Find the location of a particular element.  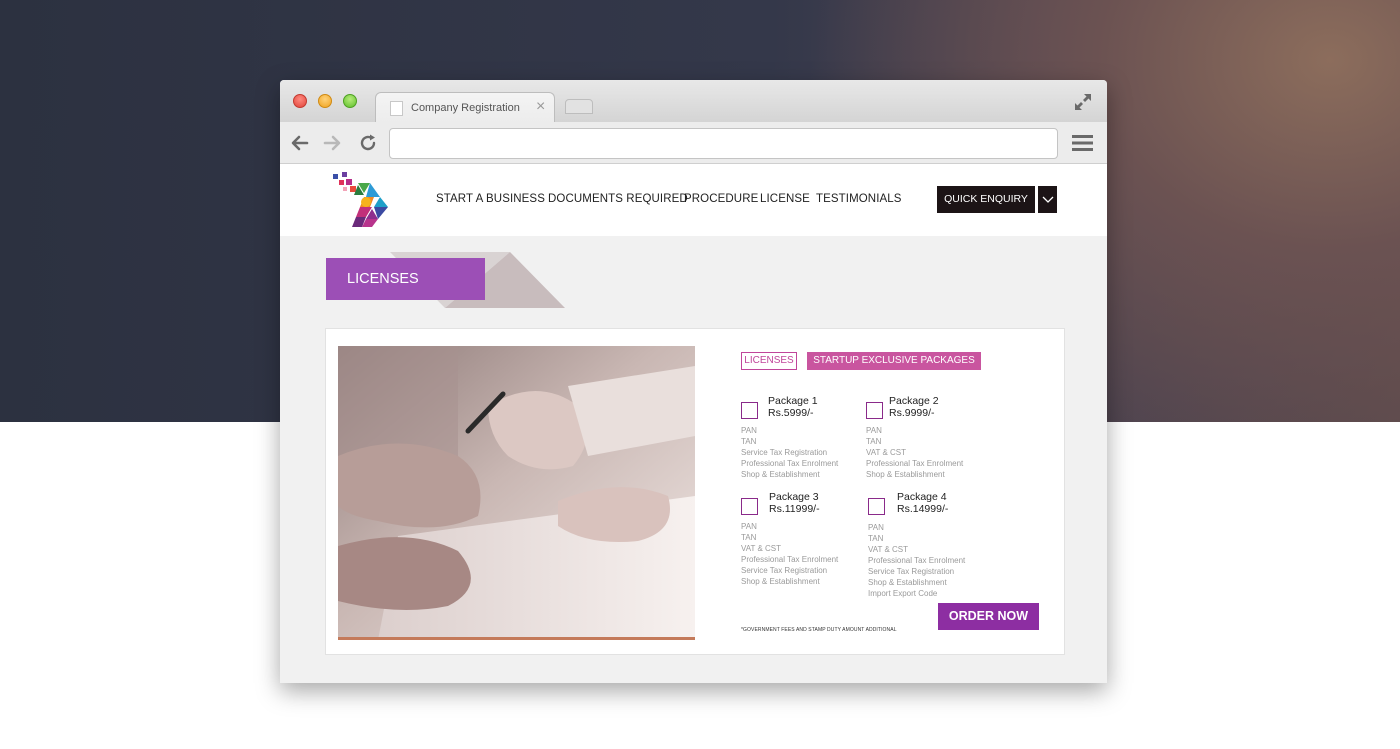

hamburger-menu-icon is located at coordinates (1082, 143).